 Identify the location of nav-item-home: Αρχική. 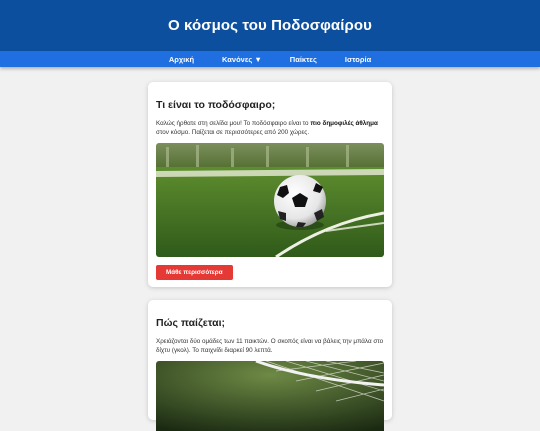
(181, 59).